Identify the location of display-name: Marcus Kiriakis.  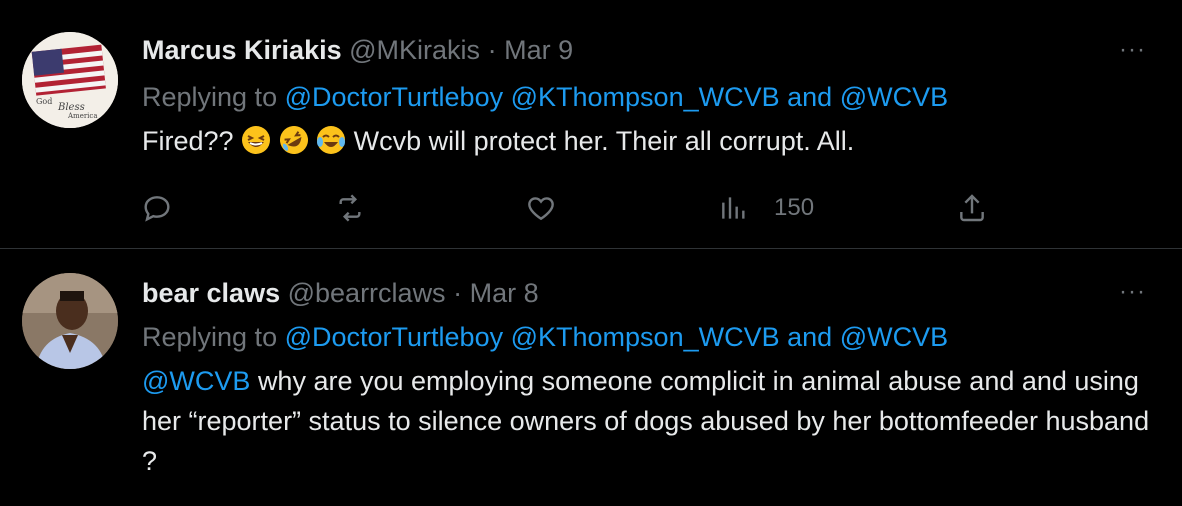
(242, 50).